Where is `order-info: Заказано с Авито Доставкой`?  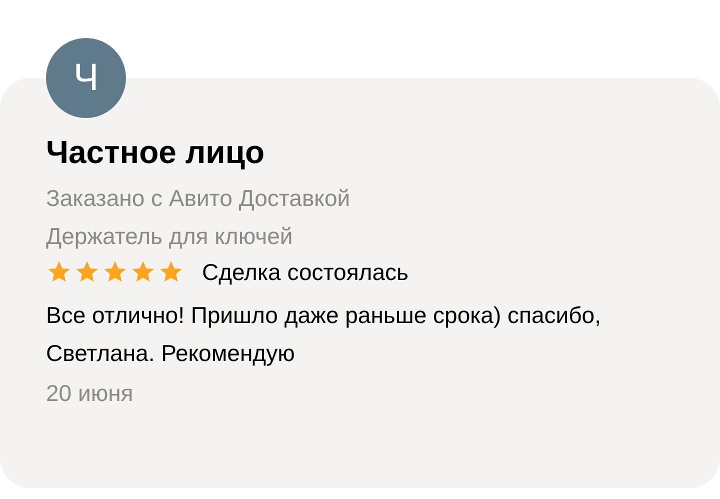 order-info: Заказано с Авито Доставкой is located at coordinates (199, 198).